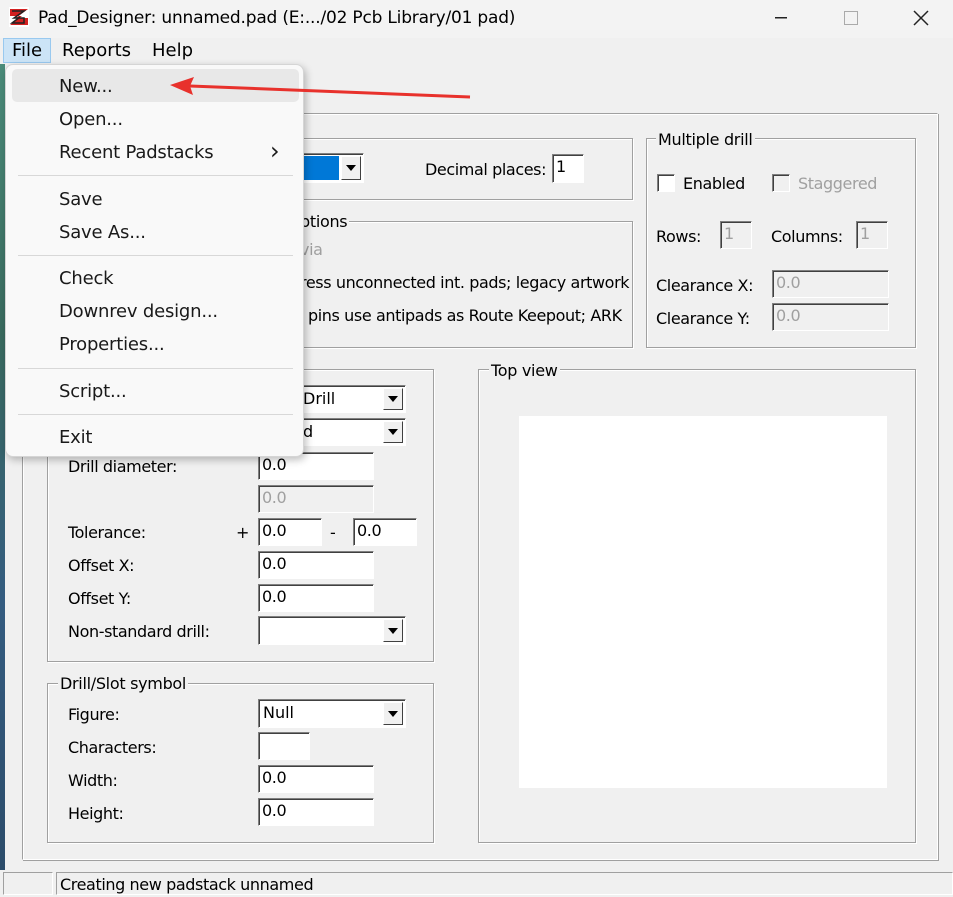 The height and width of the screenshot is (897, 953). I want to click on enabled-label: Enabled, so click(714, 183).